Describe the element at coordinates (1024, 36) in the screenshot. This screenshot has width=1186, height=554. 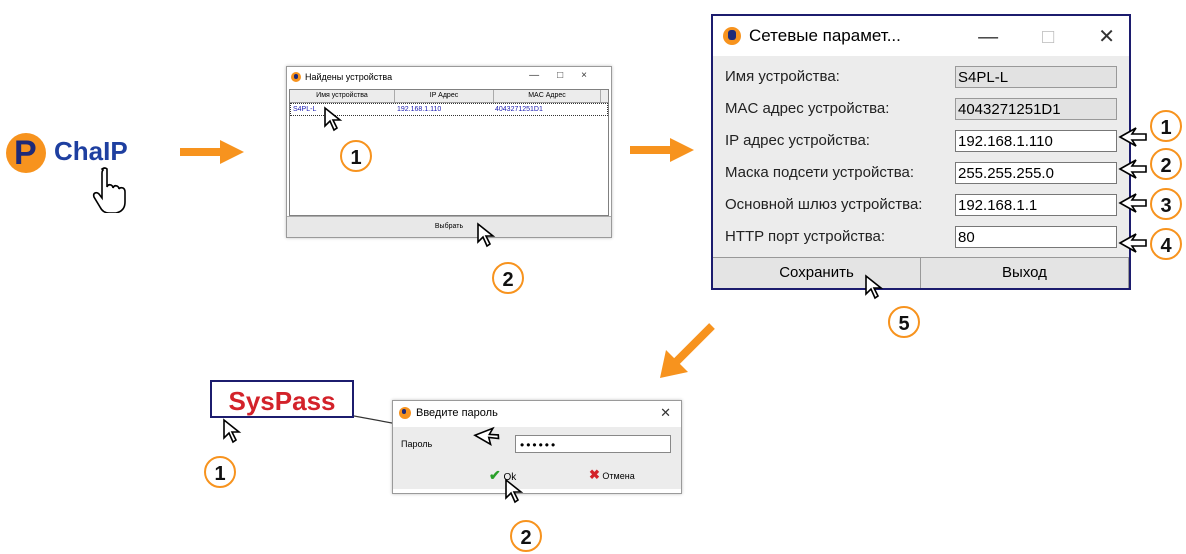
I see `window-controls: — □ ✕` at that location.